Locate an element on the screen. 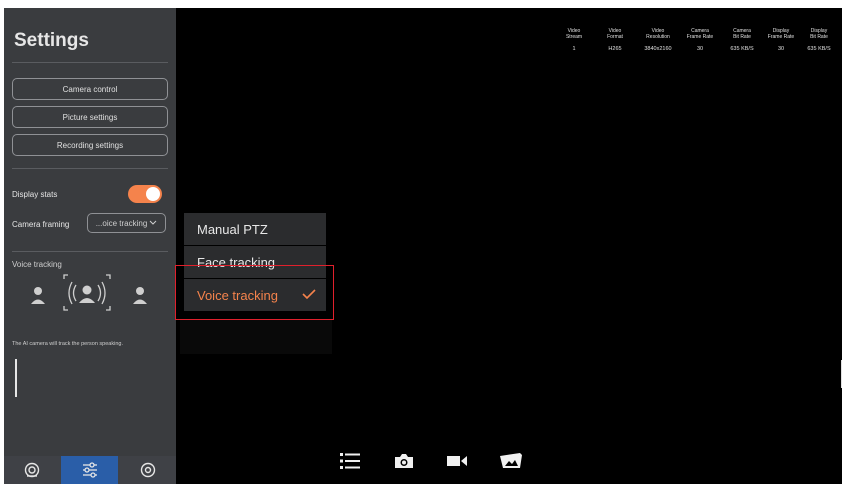 The image size is (845, 484). tab-settings is located at coordinates (89, 470).